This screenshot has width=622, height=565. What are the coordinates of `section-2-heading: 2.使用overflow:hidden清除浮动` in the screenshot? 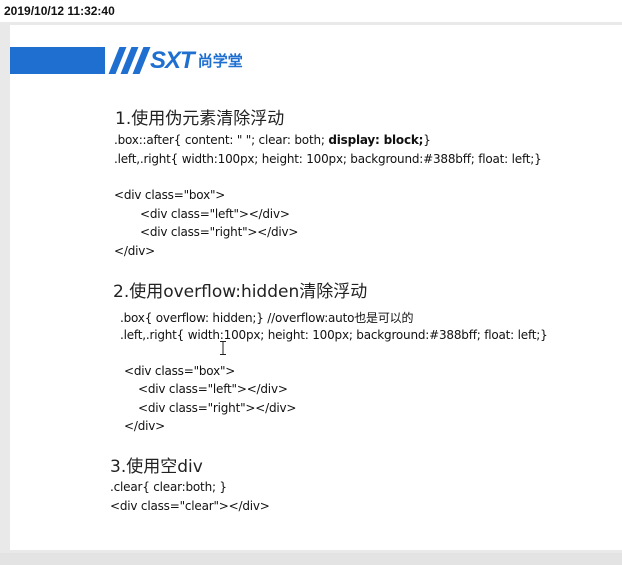 It's located at (240, 292).